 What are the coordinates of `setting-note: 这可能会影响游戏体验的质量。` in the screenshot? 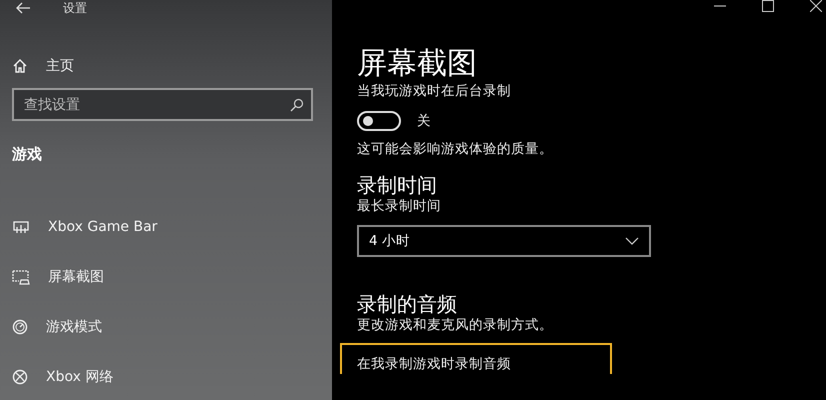 It's located at (455, 149).